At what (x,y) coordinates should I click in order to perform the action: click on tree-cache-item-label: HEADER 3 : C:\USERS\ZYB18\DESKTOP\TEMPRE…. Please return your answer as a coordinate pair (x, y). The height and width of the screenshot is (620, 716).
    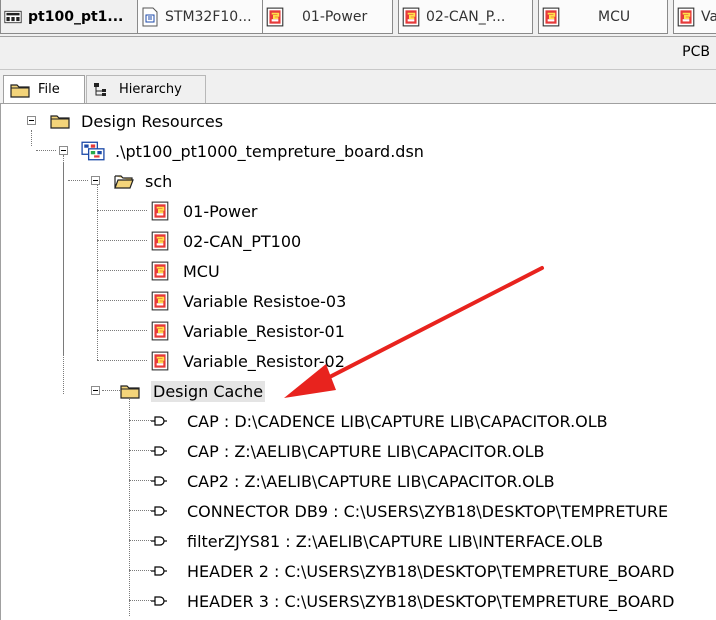
    Looking at the image, I should click on (431, 601).